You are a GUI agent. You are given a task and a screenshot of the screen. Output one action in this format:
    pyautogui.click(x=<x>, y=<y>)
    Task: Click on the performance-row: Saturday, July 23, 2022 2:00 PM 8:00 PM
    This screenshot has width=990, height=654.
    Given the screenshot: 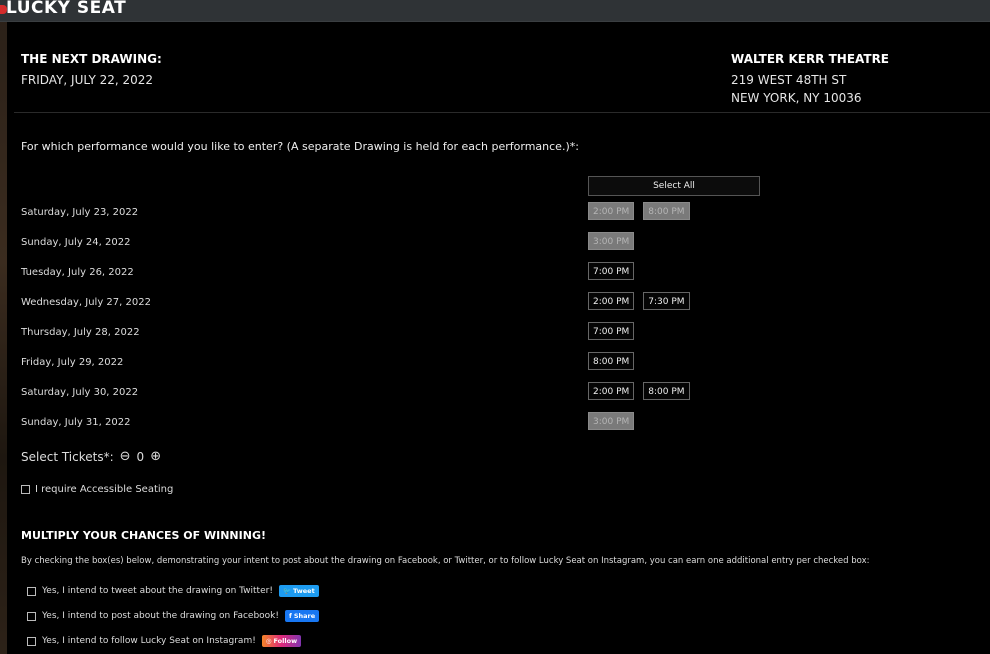 What is the action you would take?
    pyautogui.click(x=421, y=213)
    